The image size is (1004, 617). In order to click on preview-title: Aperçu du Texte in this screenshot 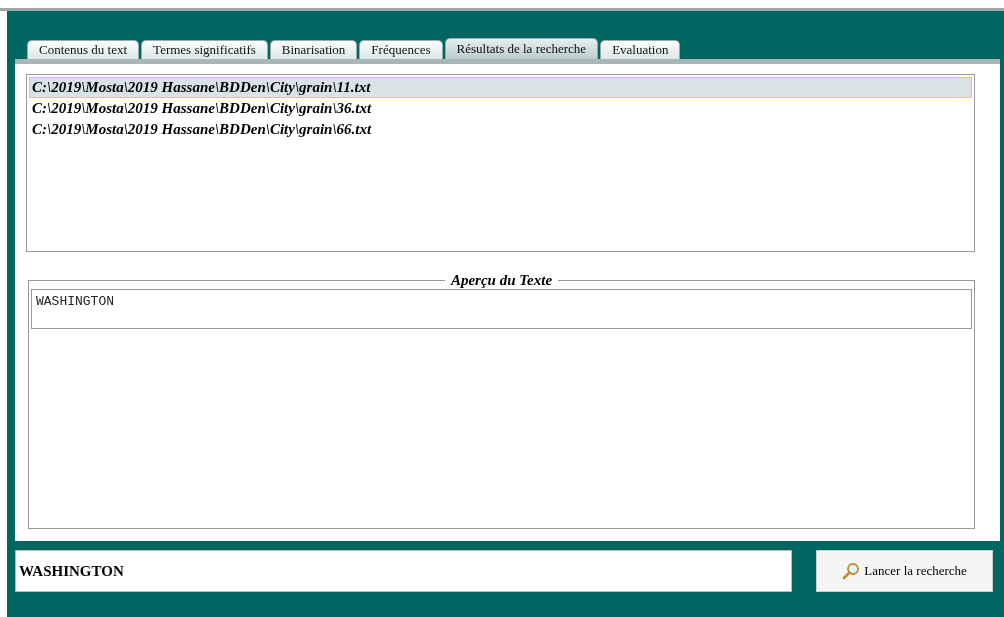, I will do `click(501, 280)`.